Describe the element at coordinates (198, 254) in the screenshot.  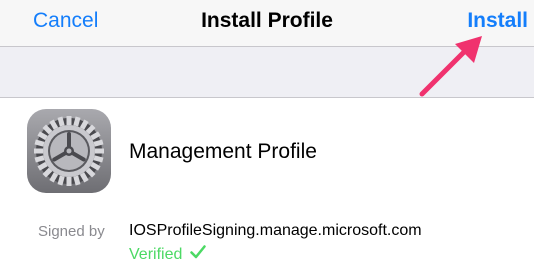
I see `checkmark-icon` at that location.